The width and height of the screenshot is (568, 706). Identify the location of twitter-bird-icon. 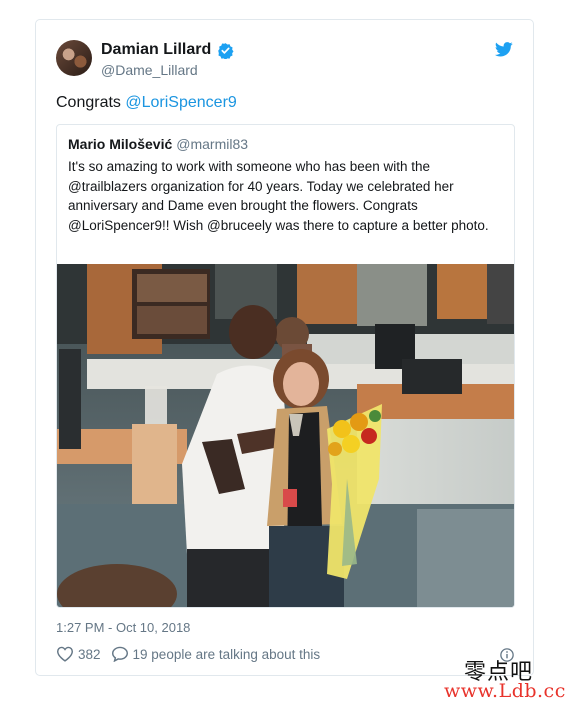
(504, 49).